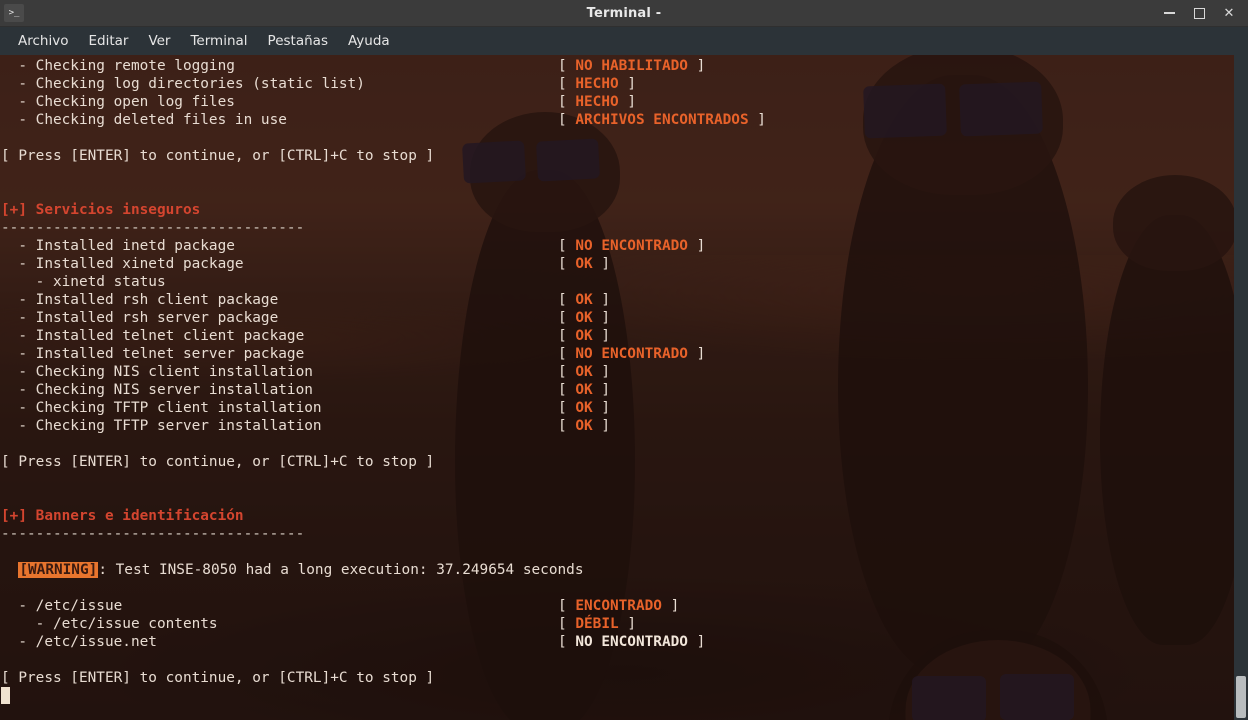  I want to click on status-badge: [ NO HABILITADO ], so click(632, 66).